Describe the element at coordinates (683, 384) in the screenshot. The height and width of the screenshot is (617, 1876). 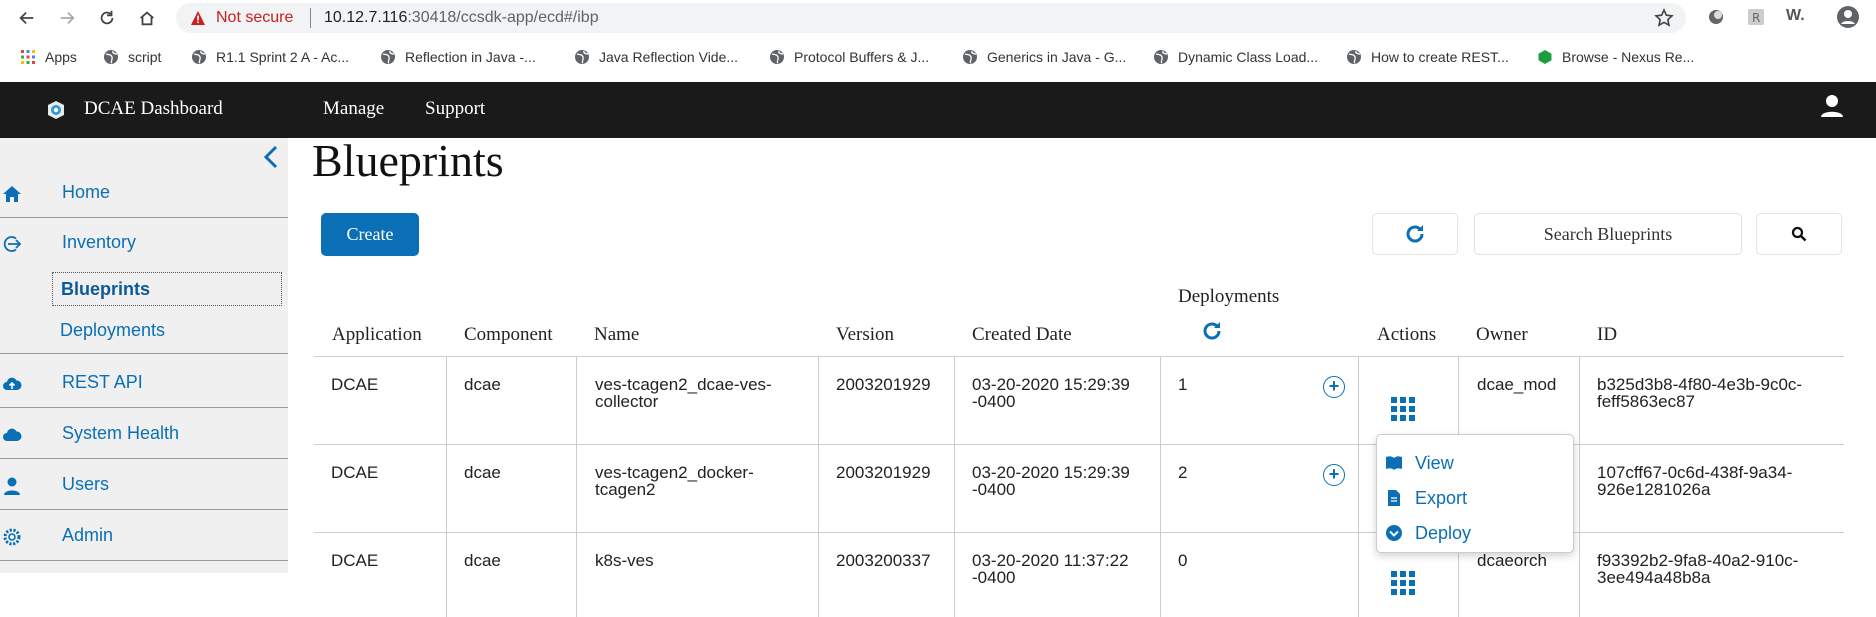
I see `cell-name: ves-tcagen2_dcae-ves-` at that location.